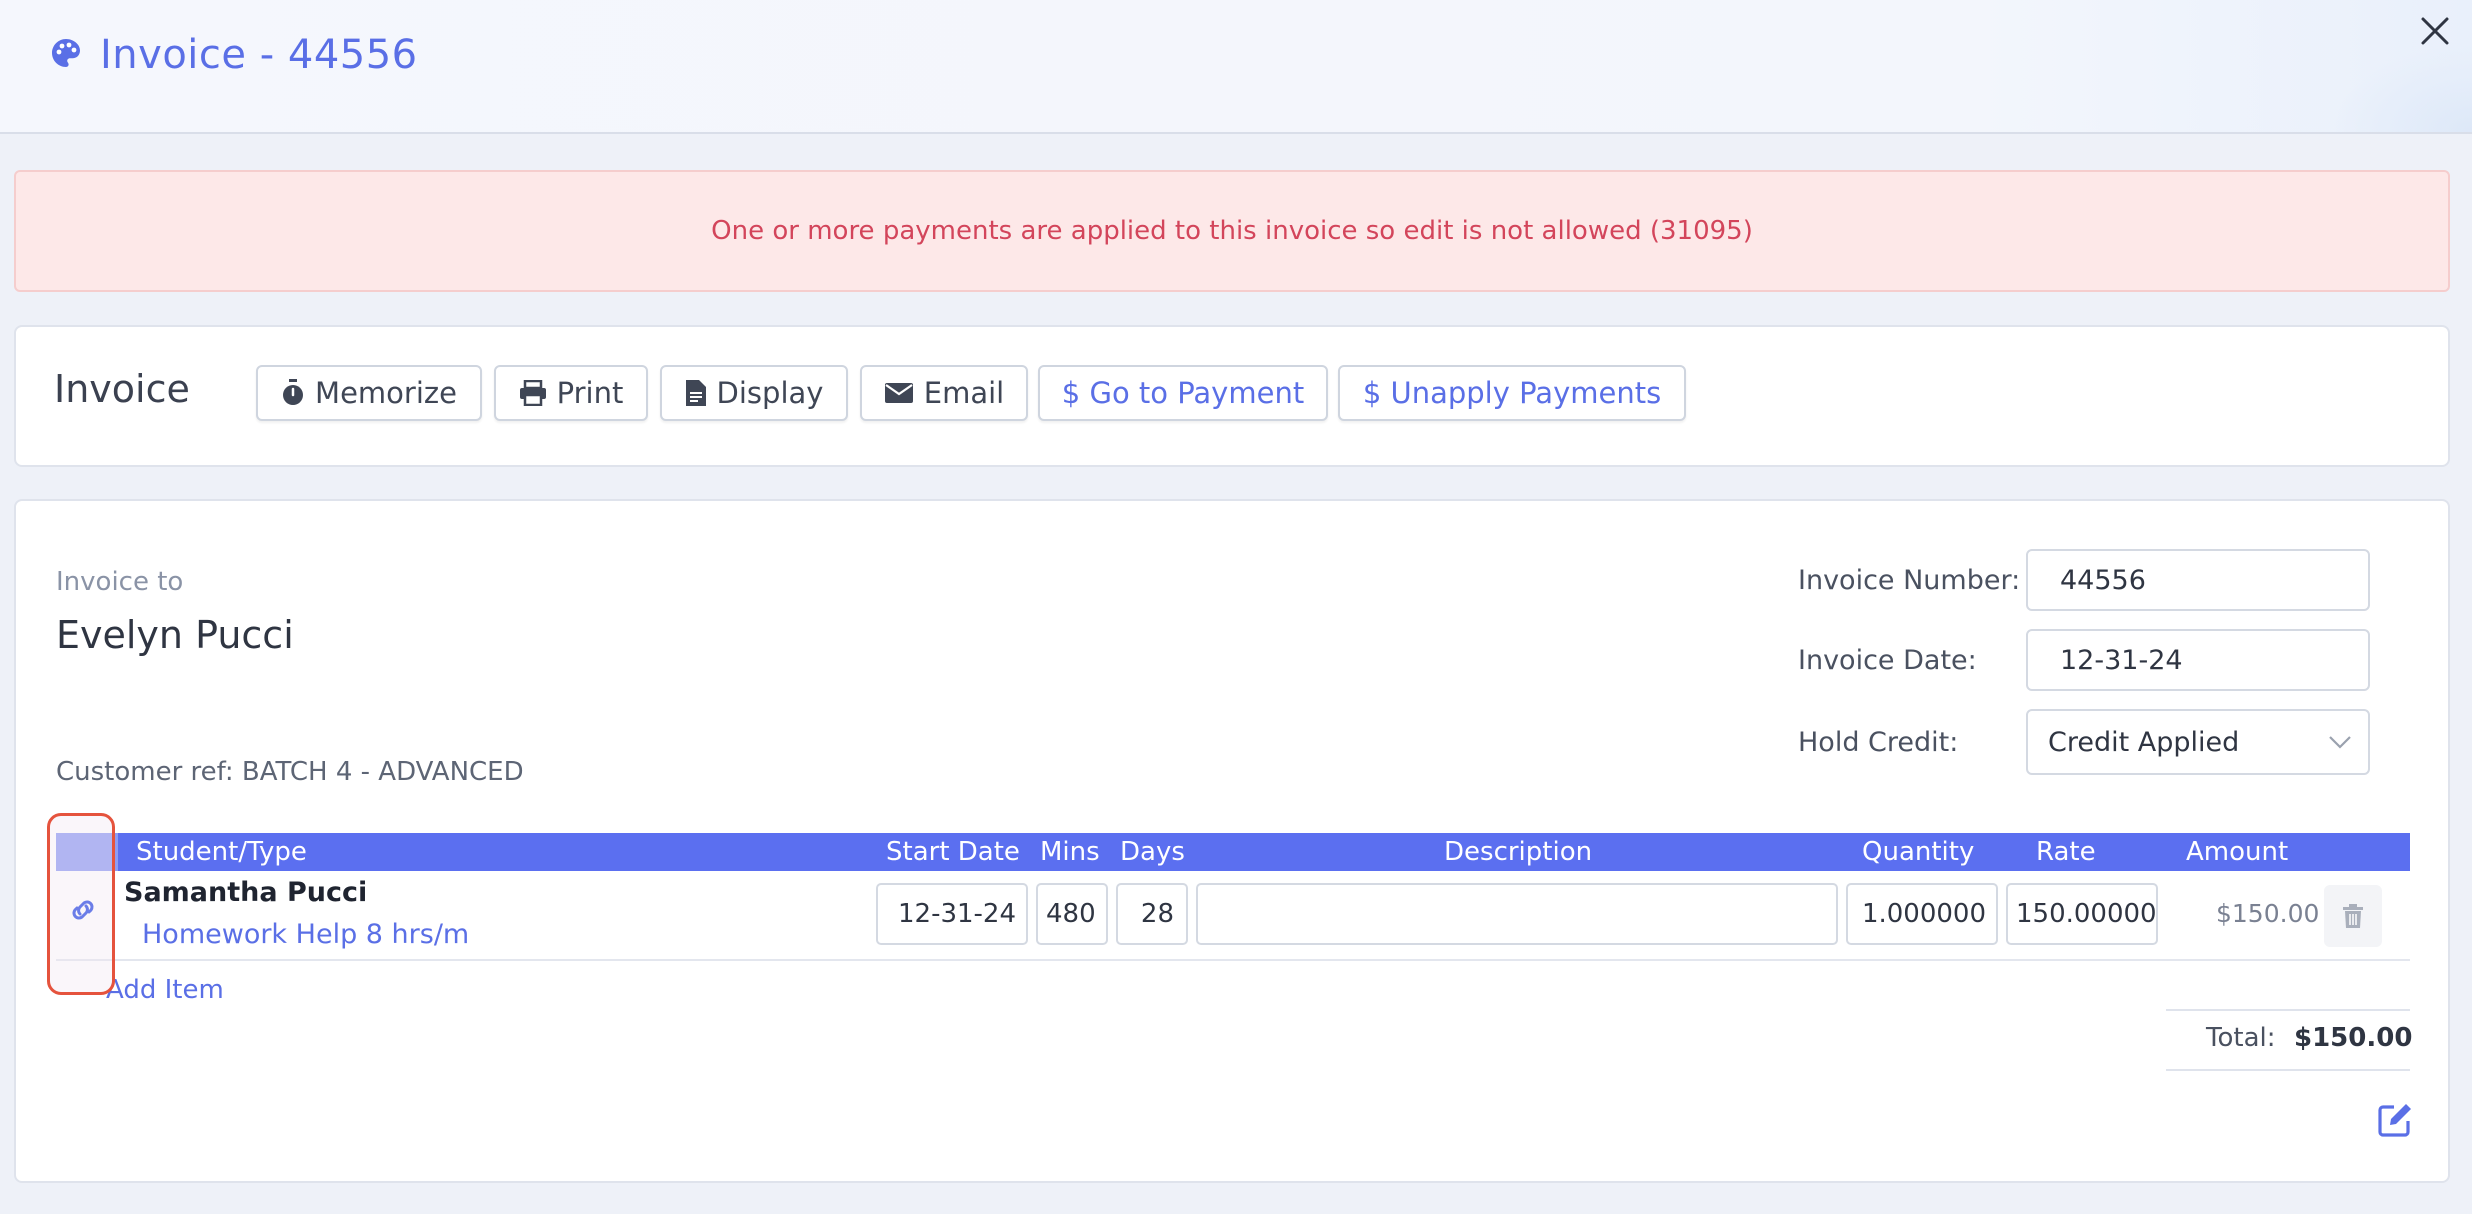 This screenshot has width=2472, height=1214. Describe the element at coordinates (957, 914) in the screenshot. I see `row-start-date-value: 12-31-24` at that location.